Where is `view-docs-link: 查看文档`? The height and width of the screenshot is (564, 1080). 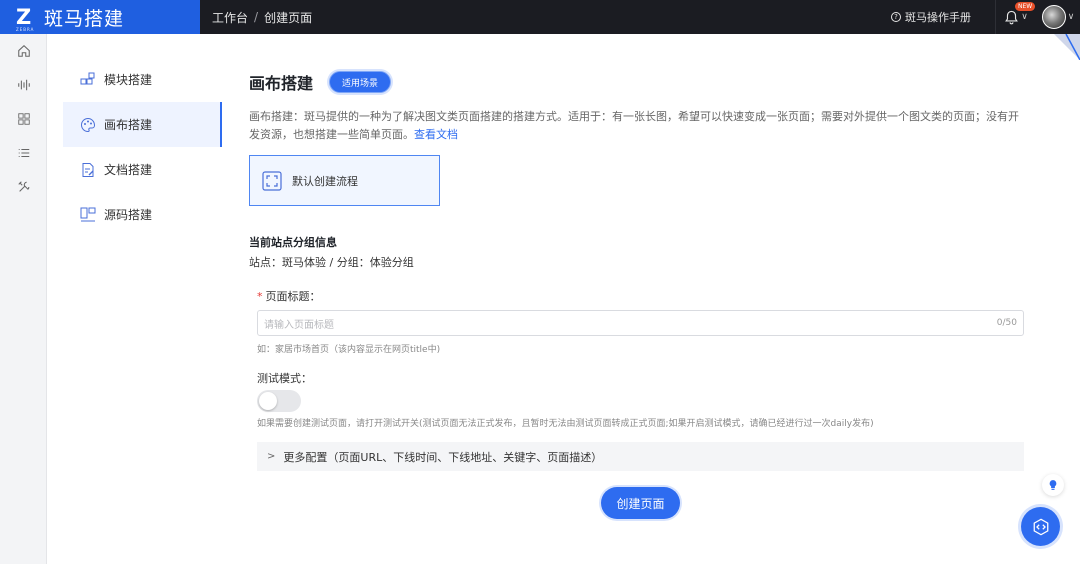 view-docs-link: 查看文档 is located at coordinates (436, 134).